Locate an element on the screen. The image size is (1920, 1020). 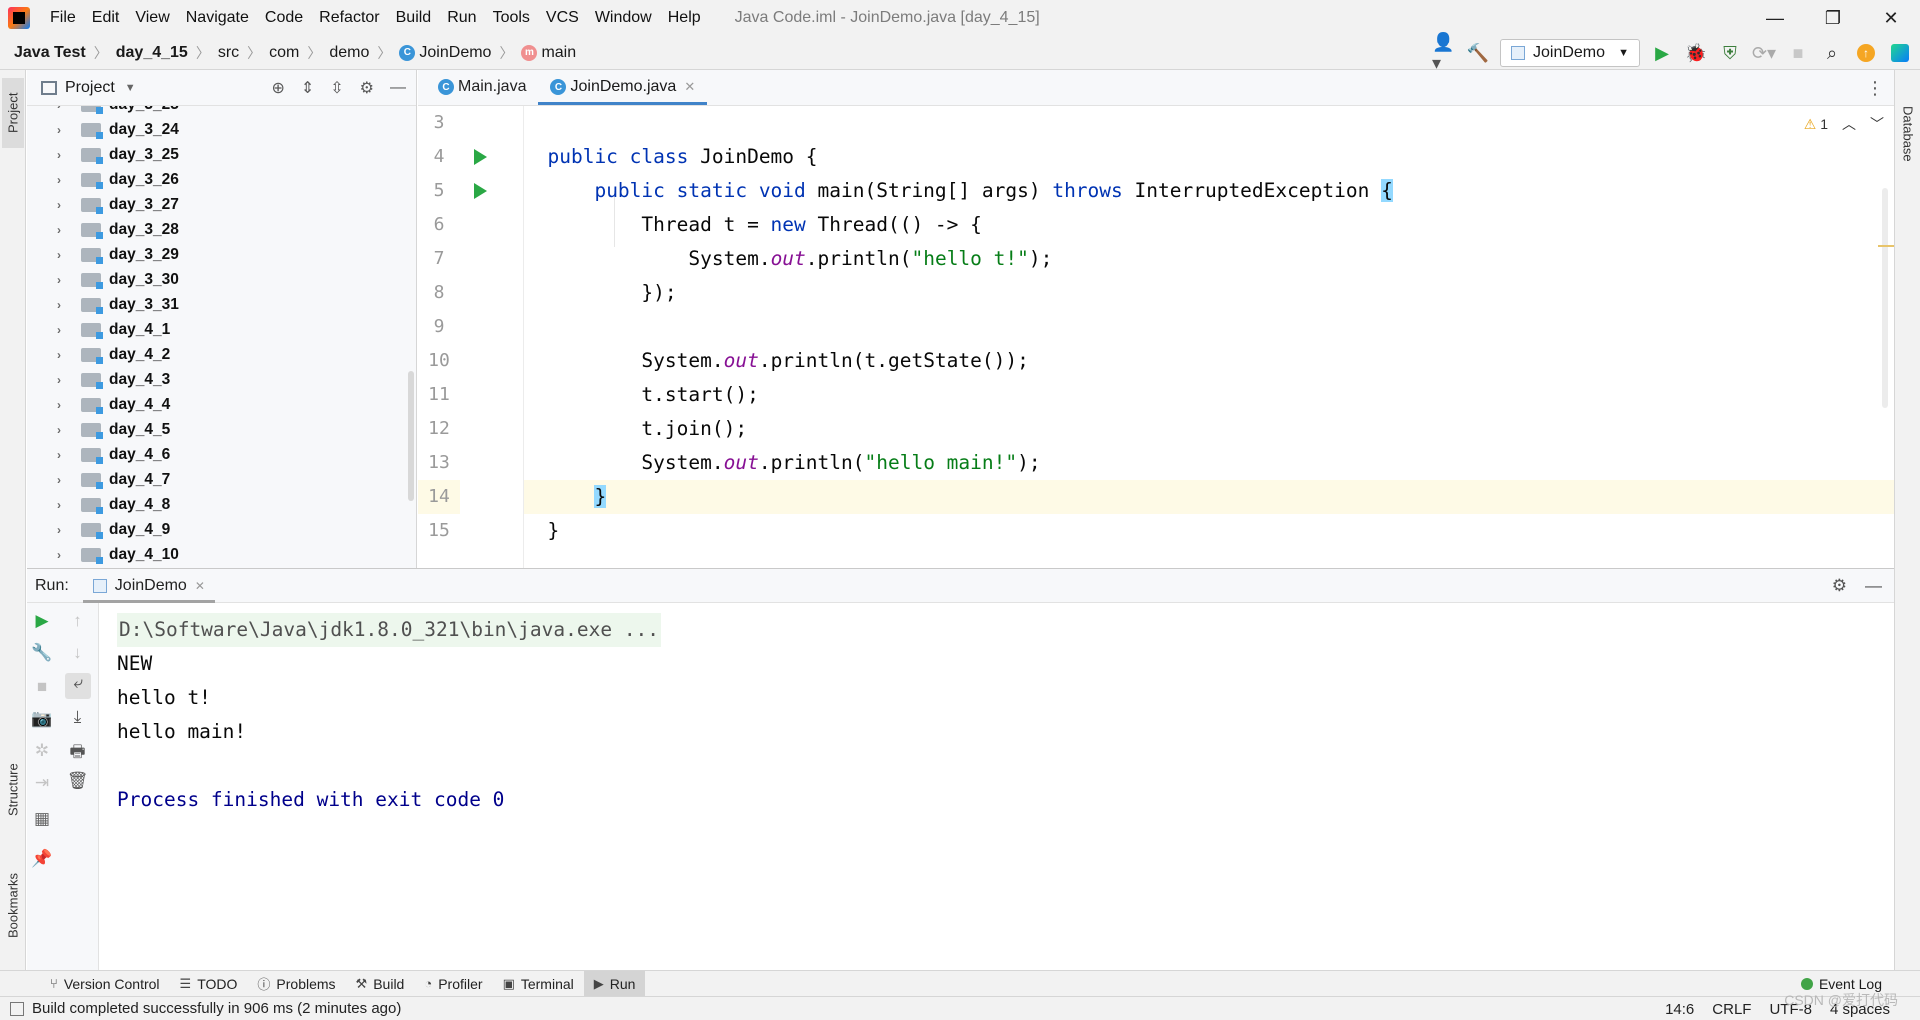
menu-vcs: VCS is located at coordinates (562, 18).